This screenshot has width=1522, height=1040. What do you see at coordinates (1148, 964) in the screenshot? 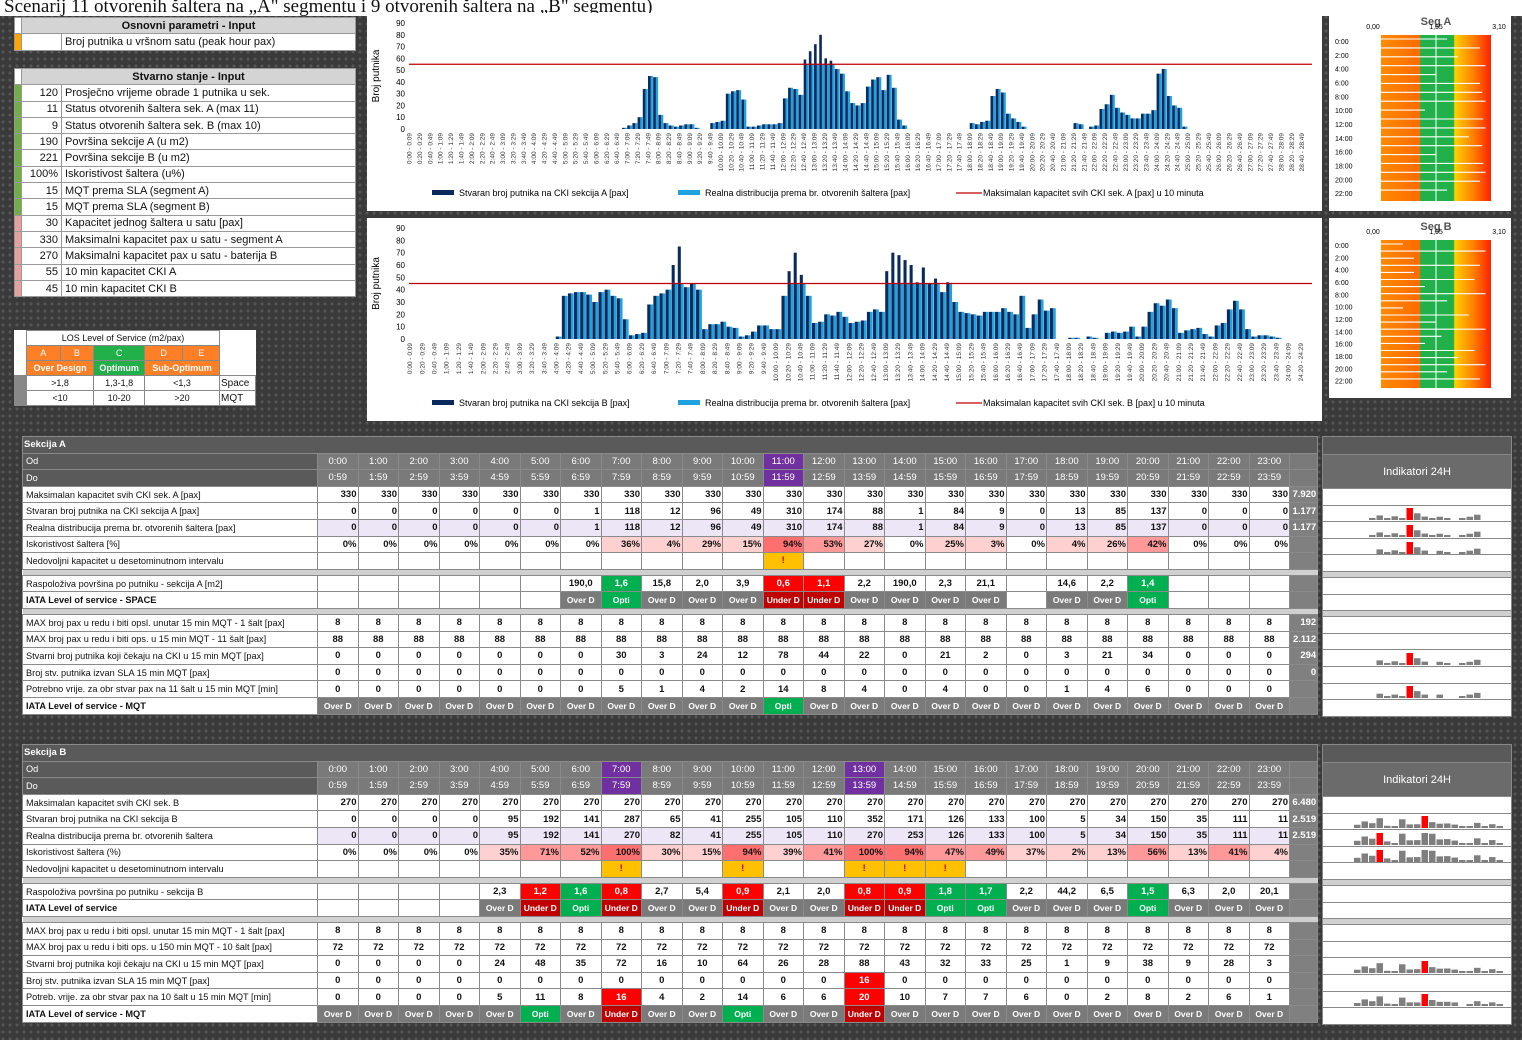
I see `value-cell: 38` at bounding box center [1148, 964].